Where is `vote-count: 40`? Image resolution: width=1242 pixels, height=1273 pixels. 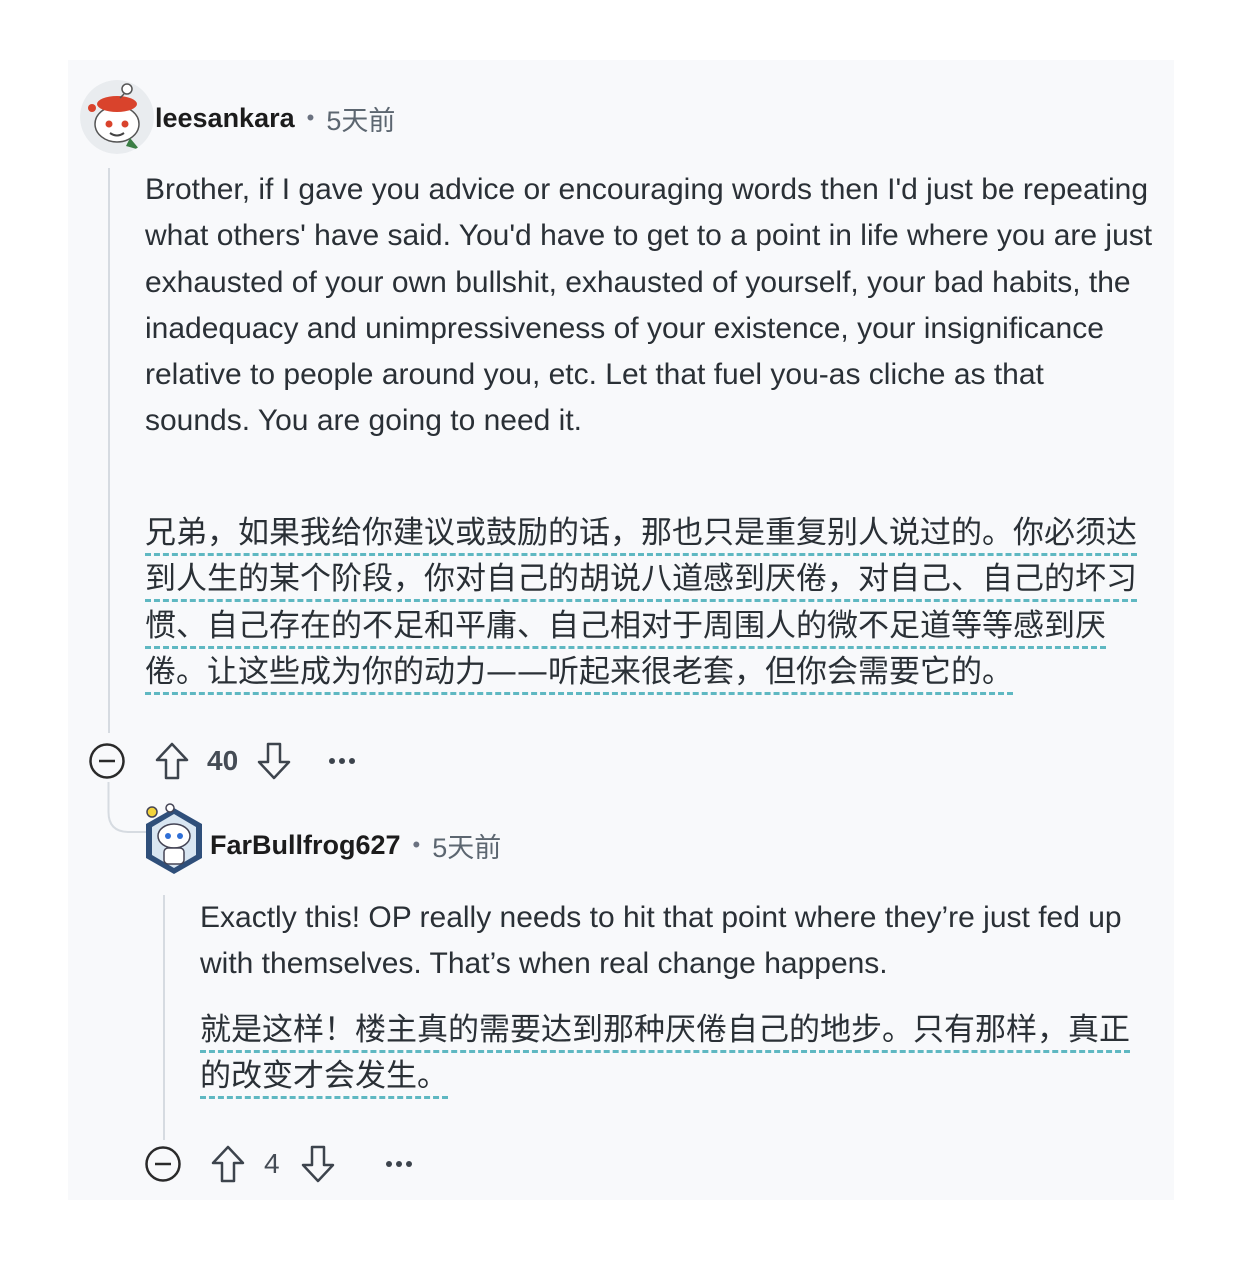
vote-count: 40 is located at coordinates (223, 760).